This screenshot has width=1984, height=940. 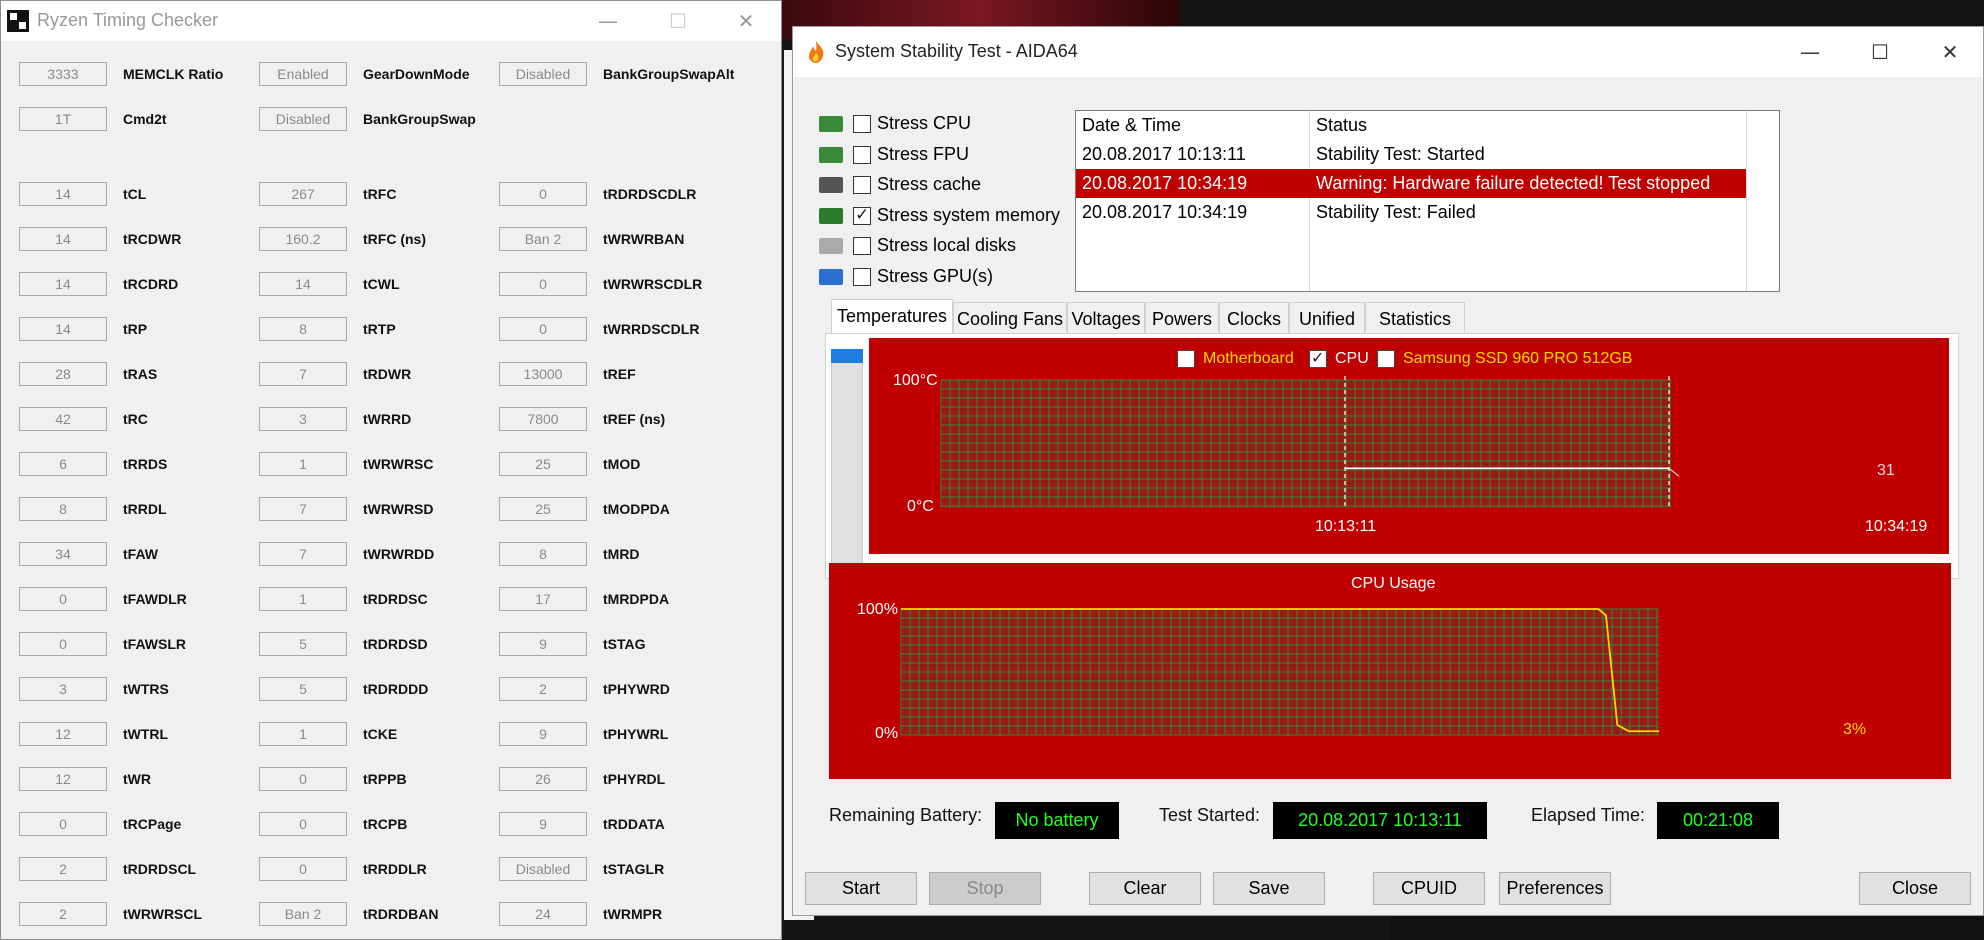 What do you see at coordinates (391, 21) in the screenshot?
I see `rtc-titlebar: Ryzen Timing Checker — ☐ ✕` at bounding box center [391, 21].